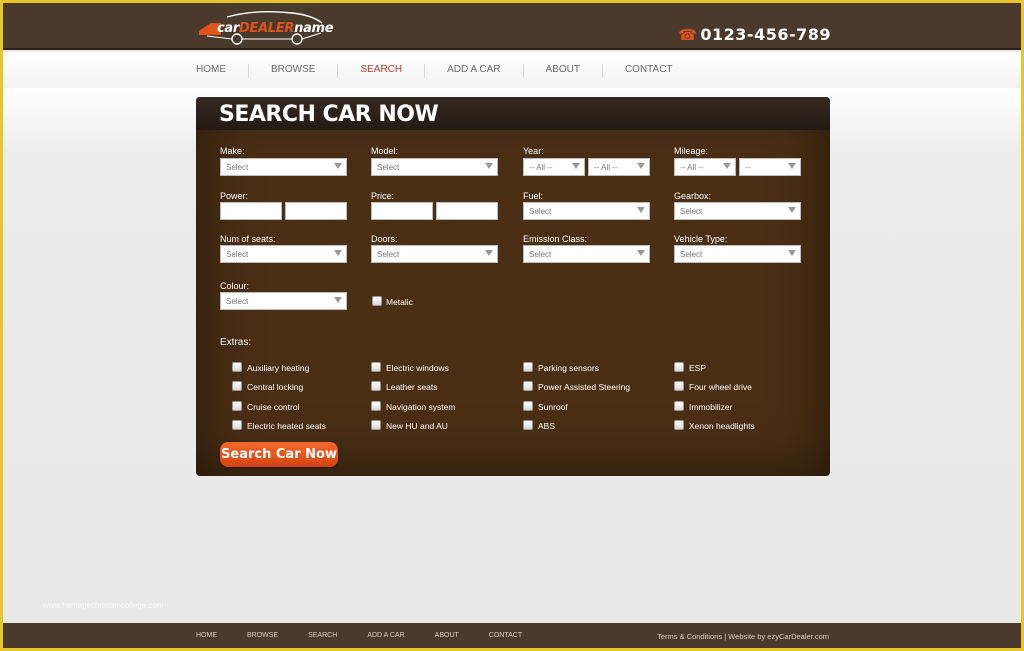 The width and height of the screenshot is (1024, 651). Describe the element at coordinates (528, 386) in the screenshot. I see `extra-checkbox-power-assisted-steering` at that location.